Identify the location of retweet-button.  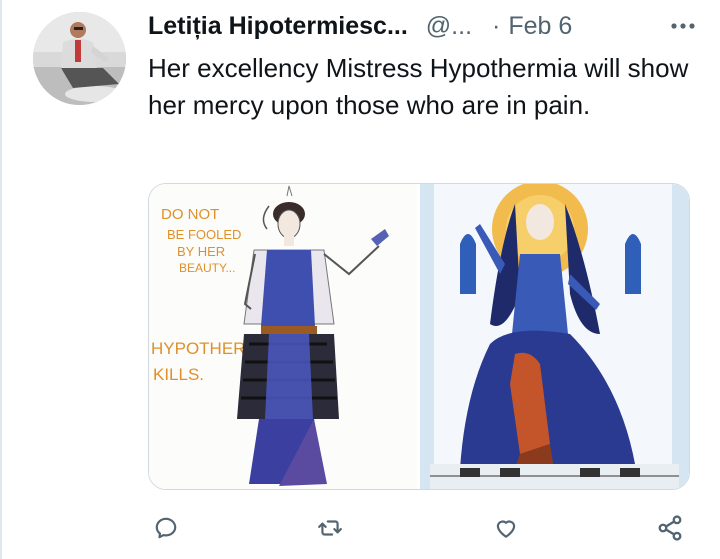
(330, 528).